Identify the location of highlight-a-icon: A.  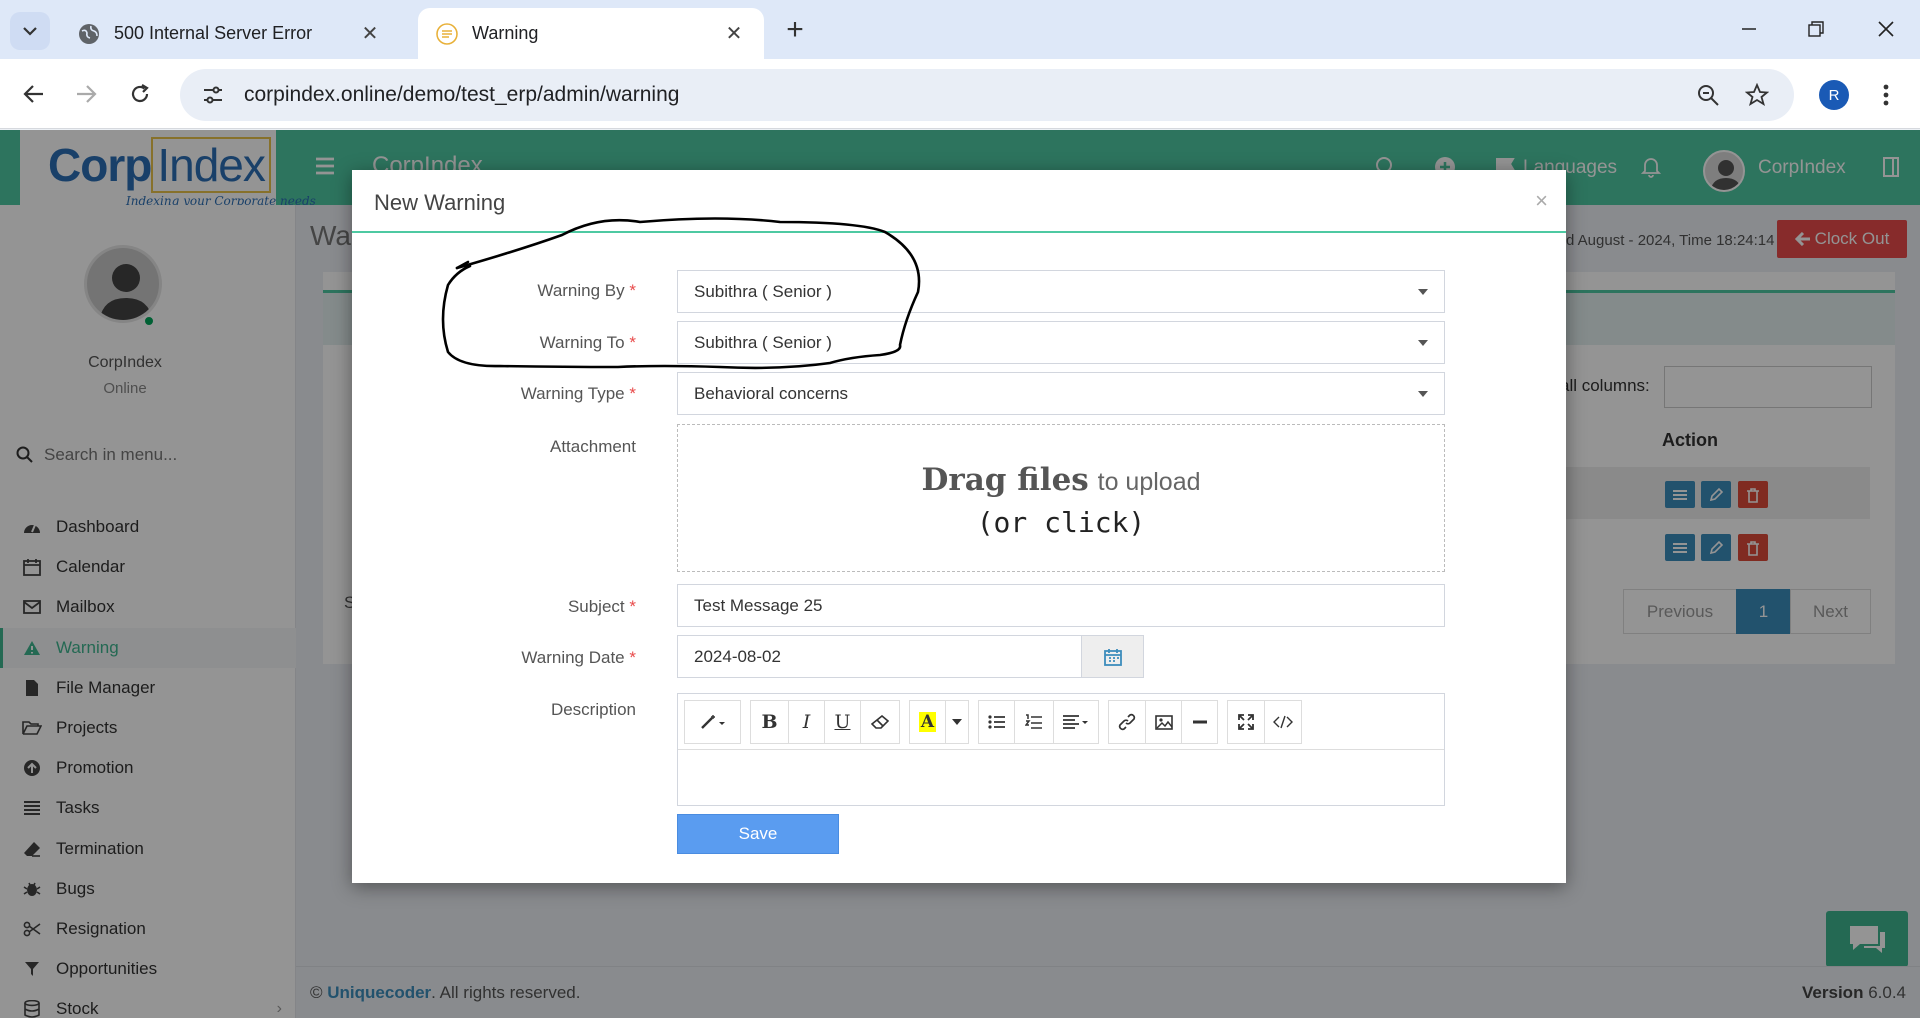
(927, 722).